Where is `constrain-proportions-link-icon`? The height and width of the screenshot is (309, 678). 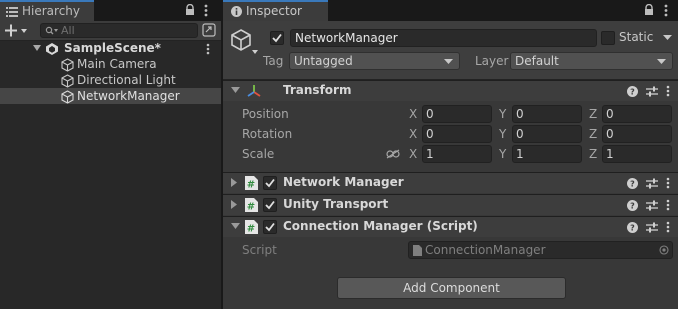 constrain-proportions-link-icon is located at coordinates (393, 154).